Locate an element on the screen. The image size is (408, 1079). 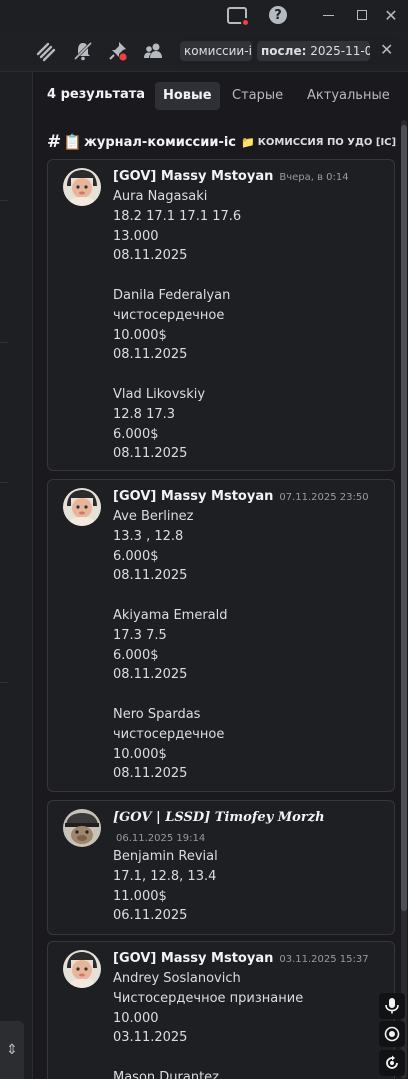
channel-category: КОМИССИЯ ПО УДО [IC] is located at coordinates (327, 142).